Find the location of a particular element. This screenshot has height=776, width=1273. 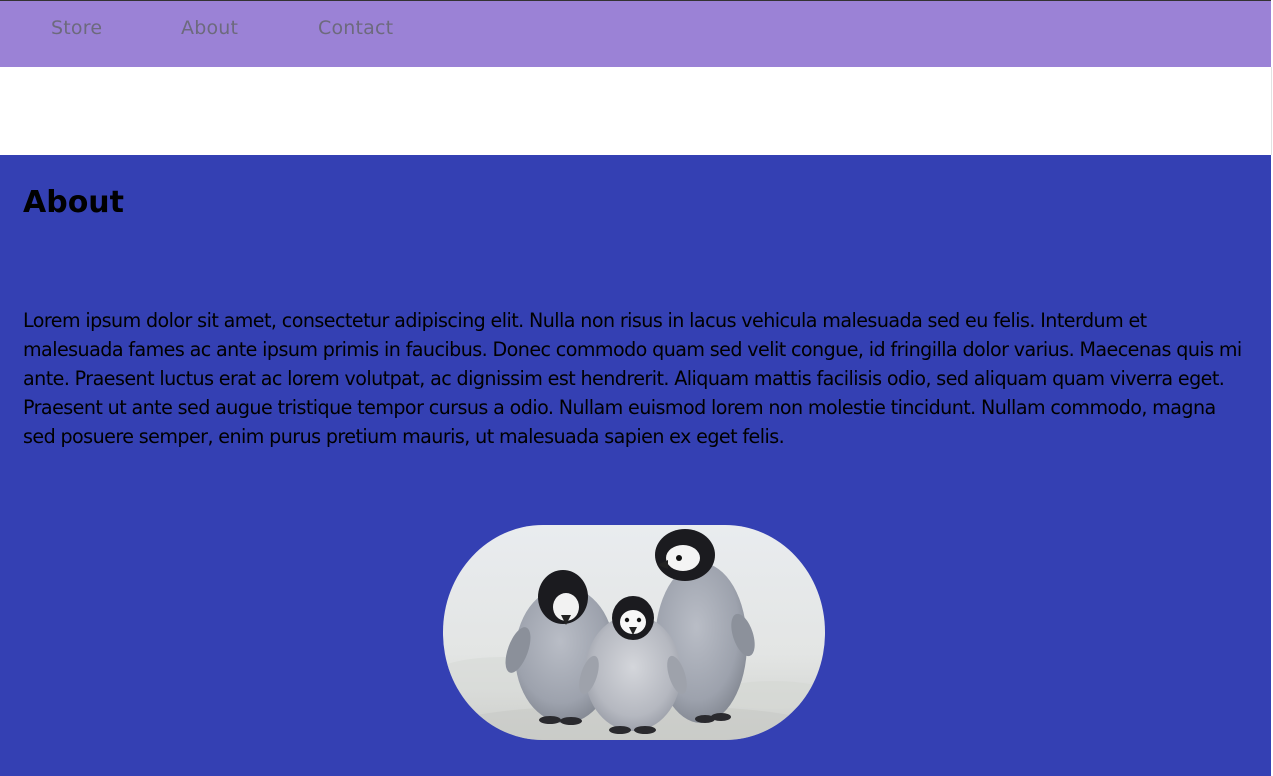

penguins-image is located at coordinates (634, 632).